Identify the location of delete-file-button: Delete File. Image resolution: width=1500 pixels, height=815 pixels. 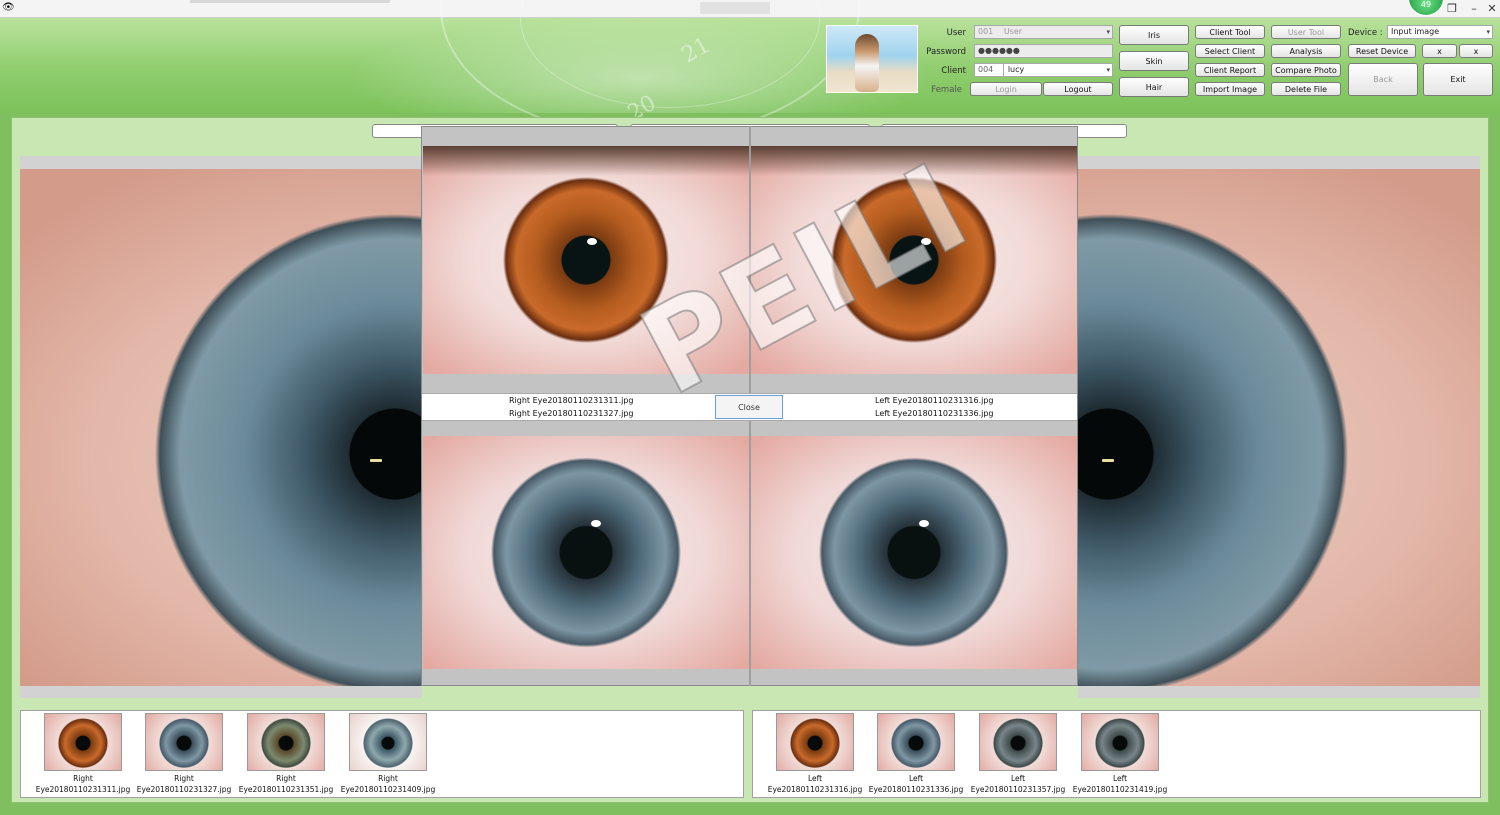
(1306, 89).